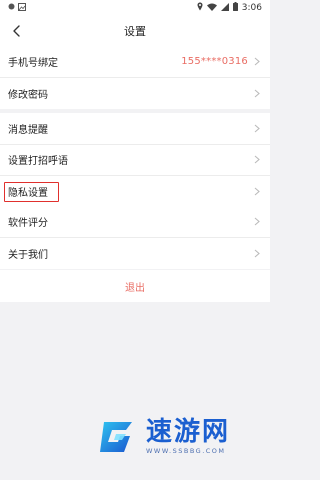  Describe the element at coordinates (135, 94) in the screenshot. I see `settings-item-change-password: 修改密码` at that location.